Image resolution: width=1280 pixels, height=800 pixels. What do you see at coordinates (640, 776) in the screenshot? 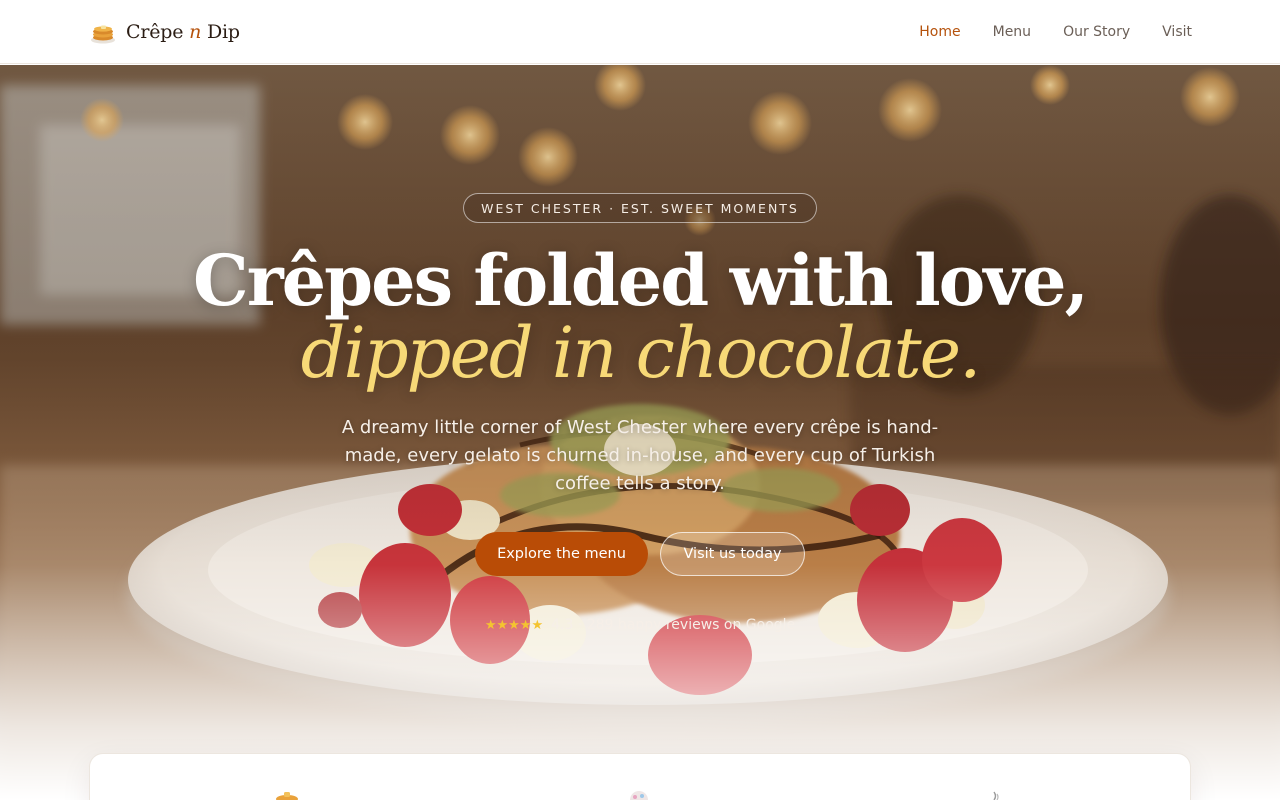
I see `features-card` at bounding box center [640, 776].